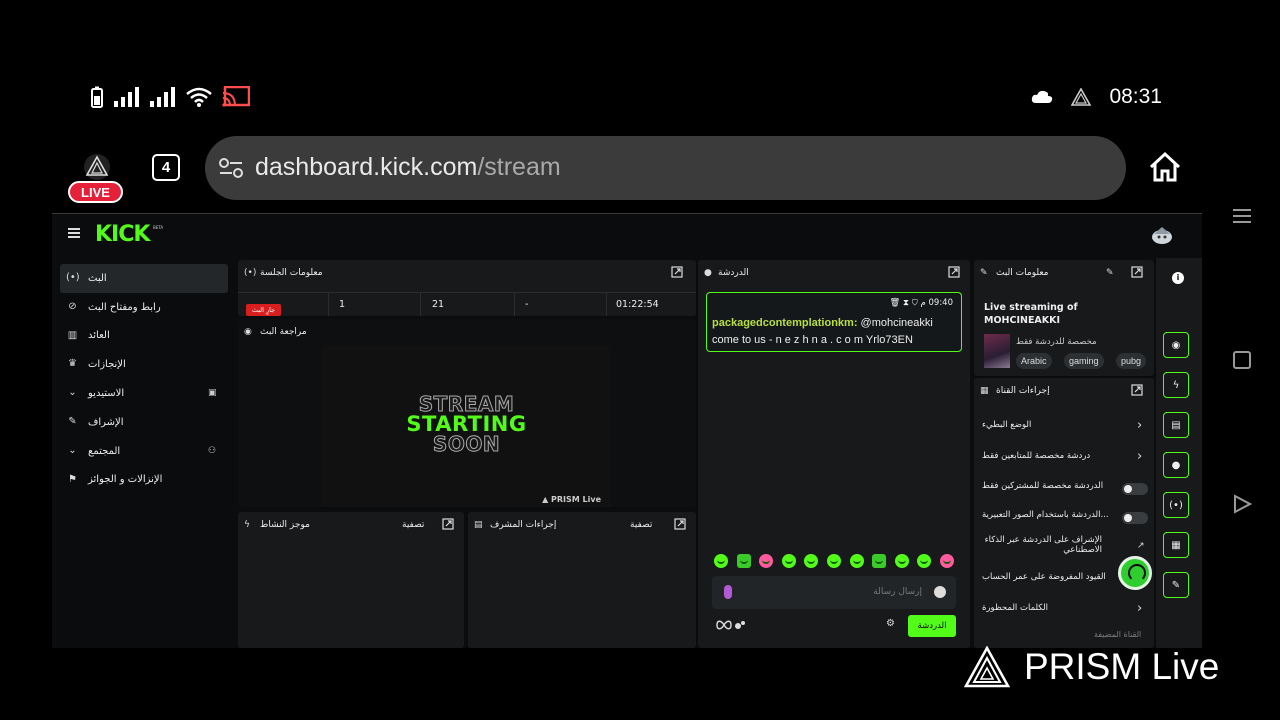  What do you see at coordinates (72, 335) in the screenshot?
I see `chart-icon: ▥` at bounding box center [72, 335].